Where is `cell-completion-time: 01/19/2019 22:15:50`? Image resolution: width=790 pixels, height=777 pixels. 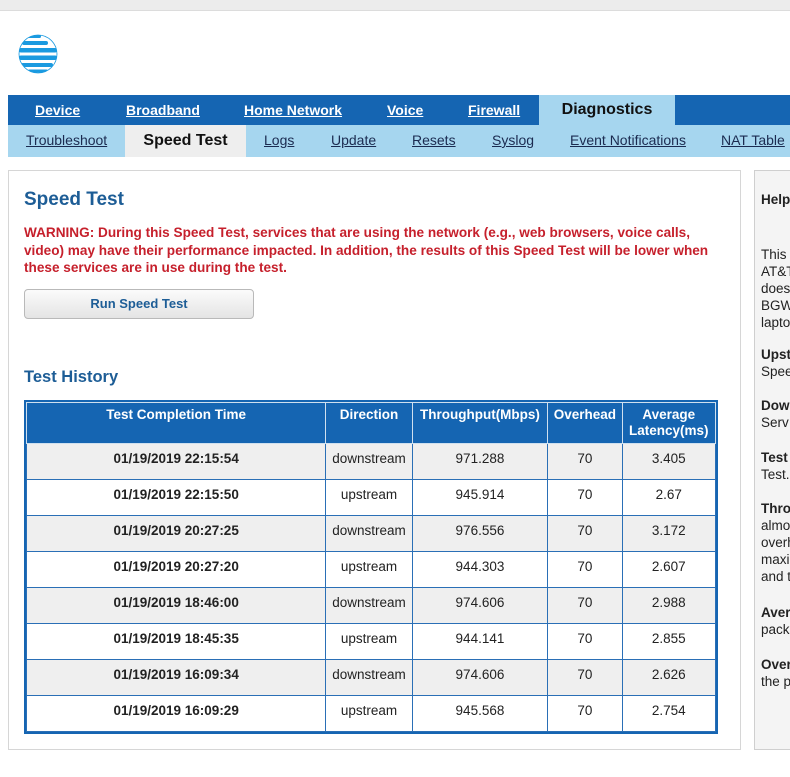
cell-completion-time: 01/19/2019 22:15:50 is located at coordinates (176, 497).